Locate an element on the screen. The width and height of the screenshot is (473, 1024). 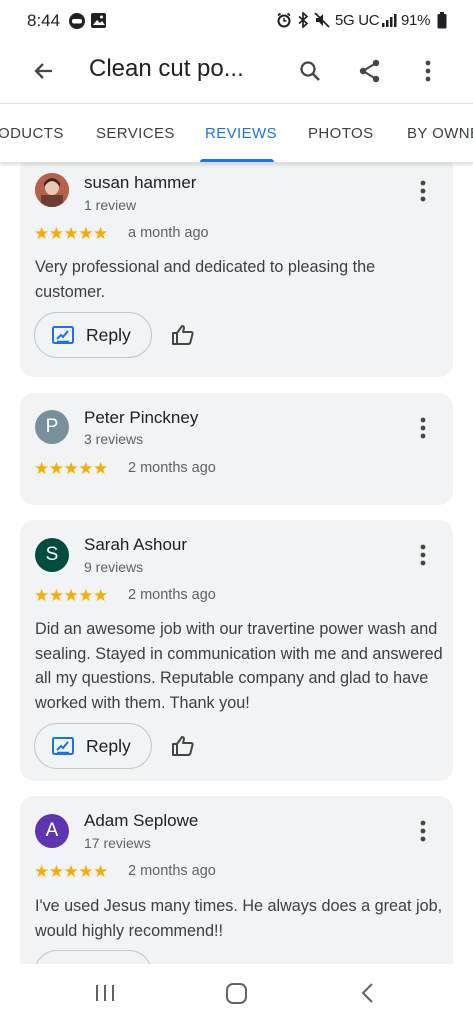
arrow-back-icon is located at coordinates (43, 71).